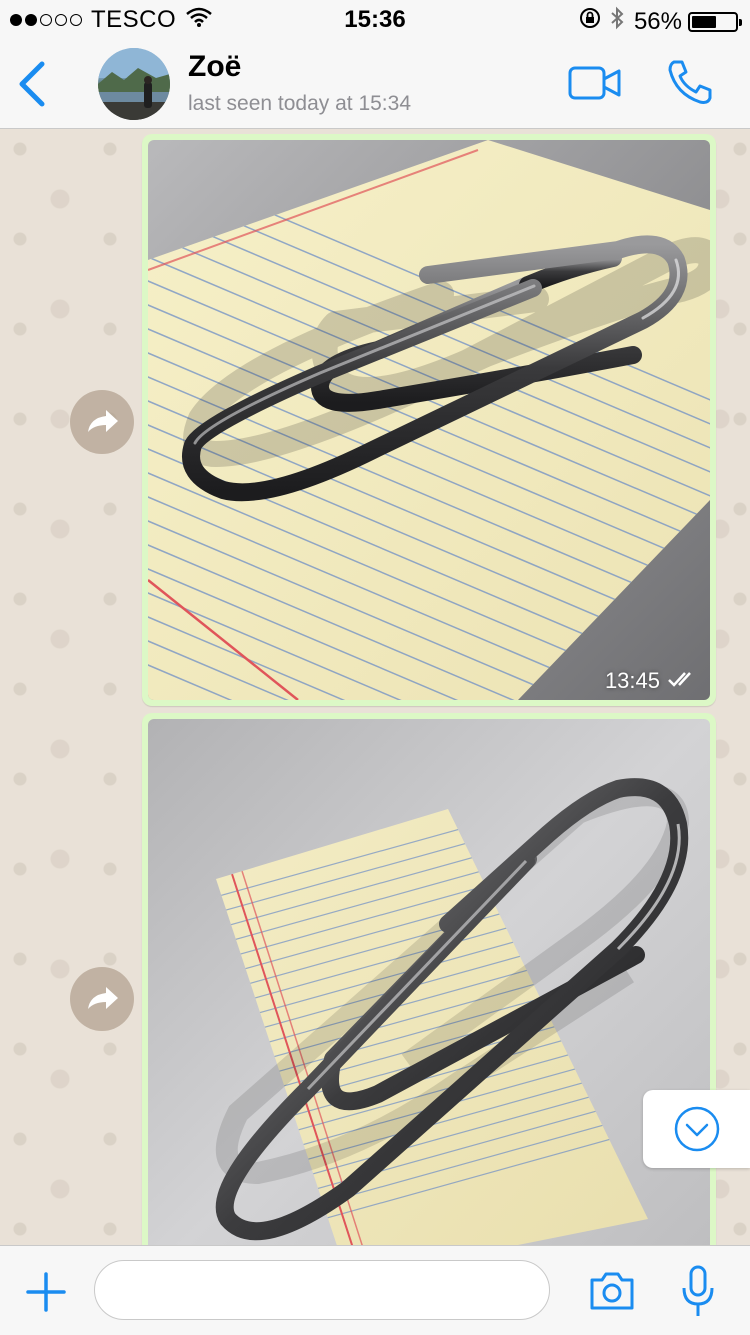 The height and width of the screenshot is (1335, 750). I want to click on message-meta: 13:45, so click(651, 681).